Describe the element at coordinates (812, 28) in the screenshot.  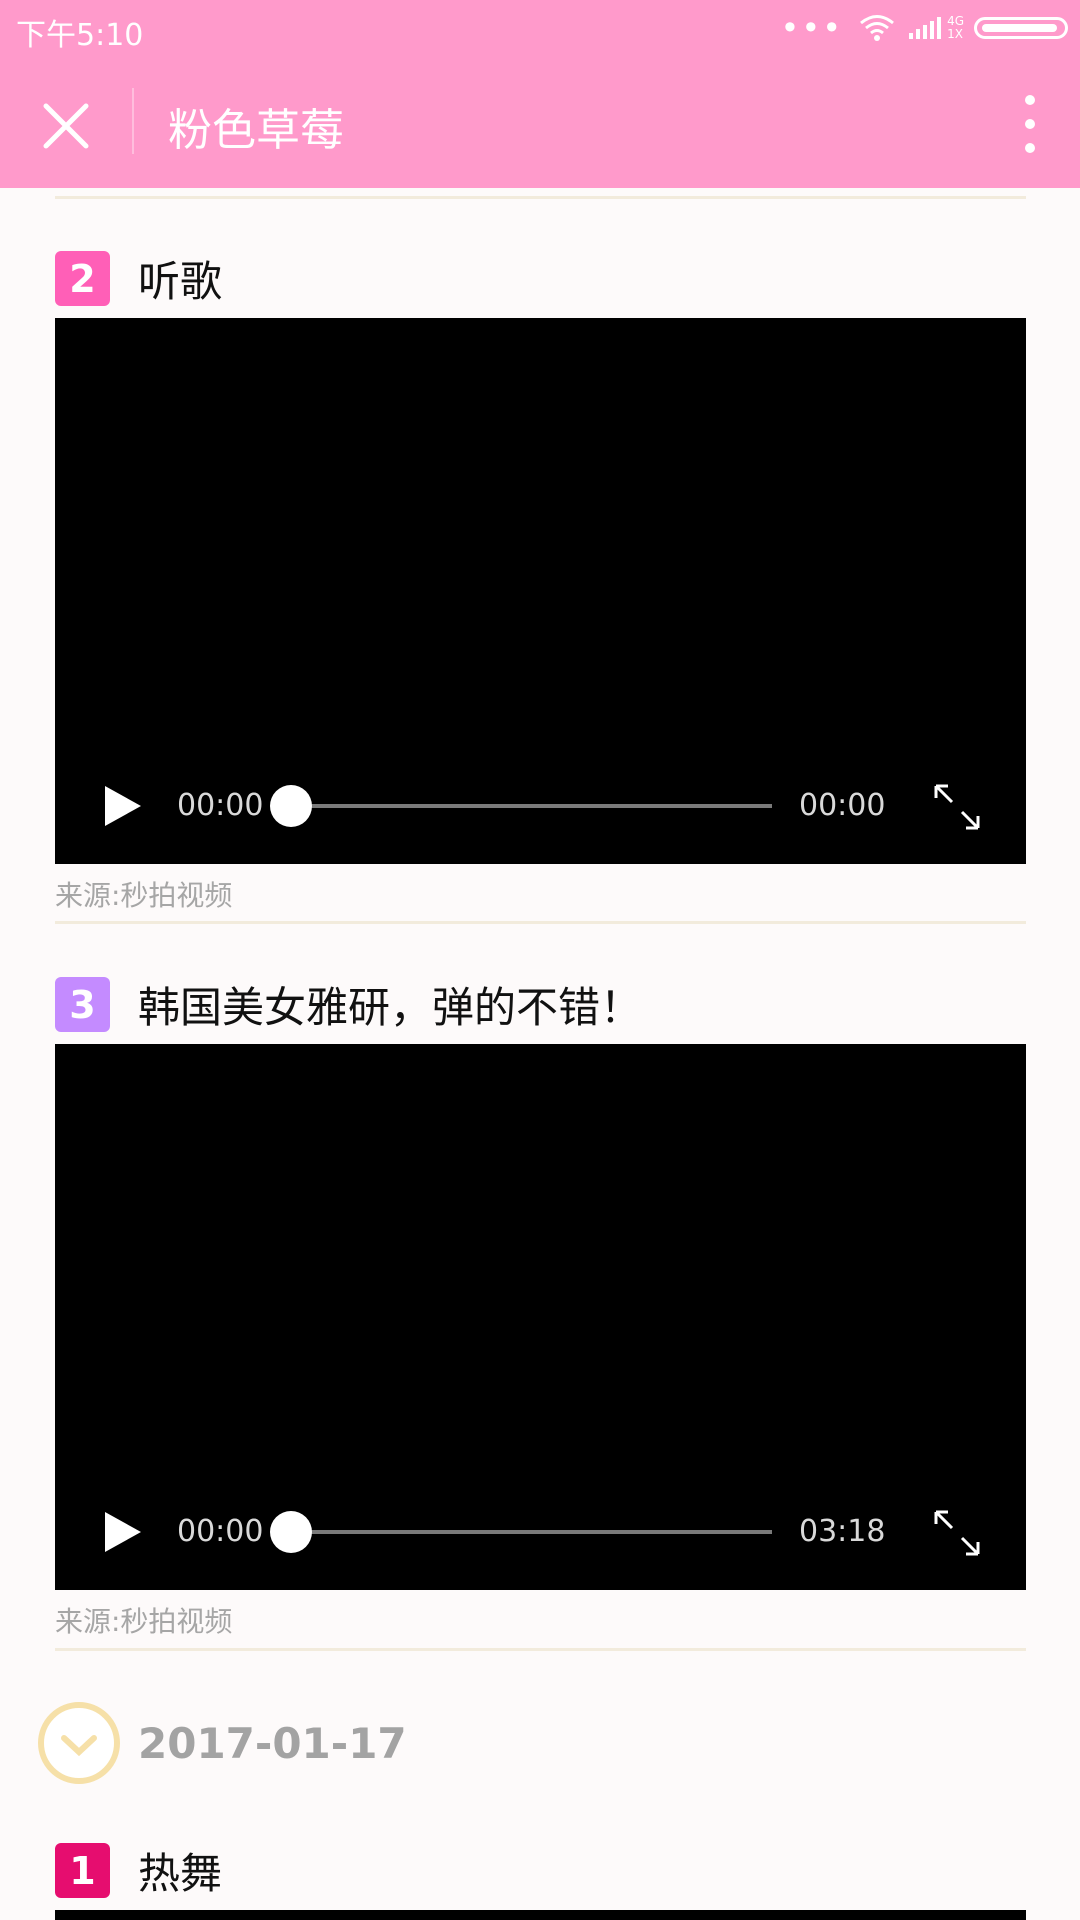
I see `more-dots-icon: •••` at that location.